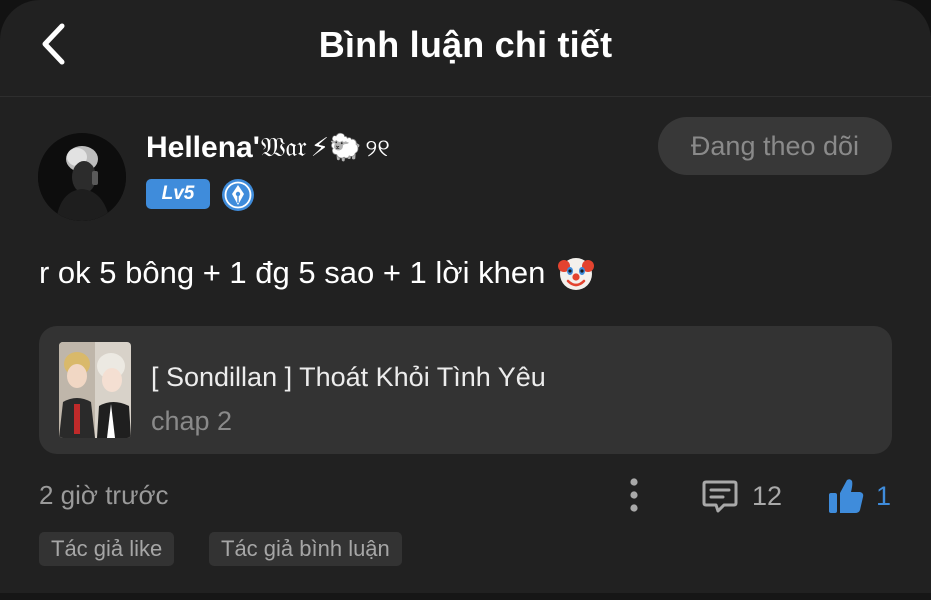 Image resolution: width=931 pixels, height=600 pixels. Describe the element at coordinates (348, 377) in the screenshot. I see `story-title: [ Sondillan ] Thoát Khỏi Tình Yêu` at that location.